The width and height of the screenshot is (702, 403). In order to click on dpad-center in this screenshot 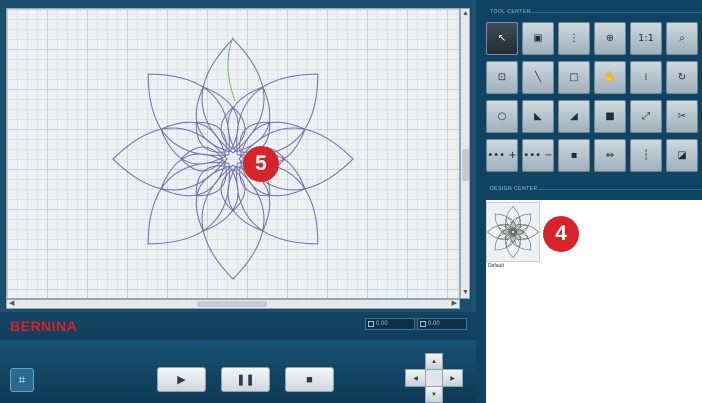, I will do `click(434, 378)`.